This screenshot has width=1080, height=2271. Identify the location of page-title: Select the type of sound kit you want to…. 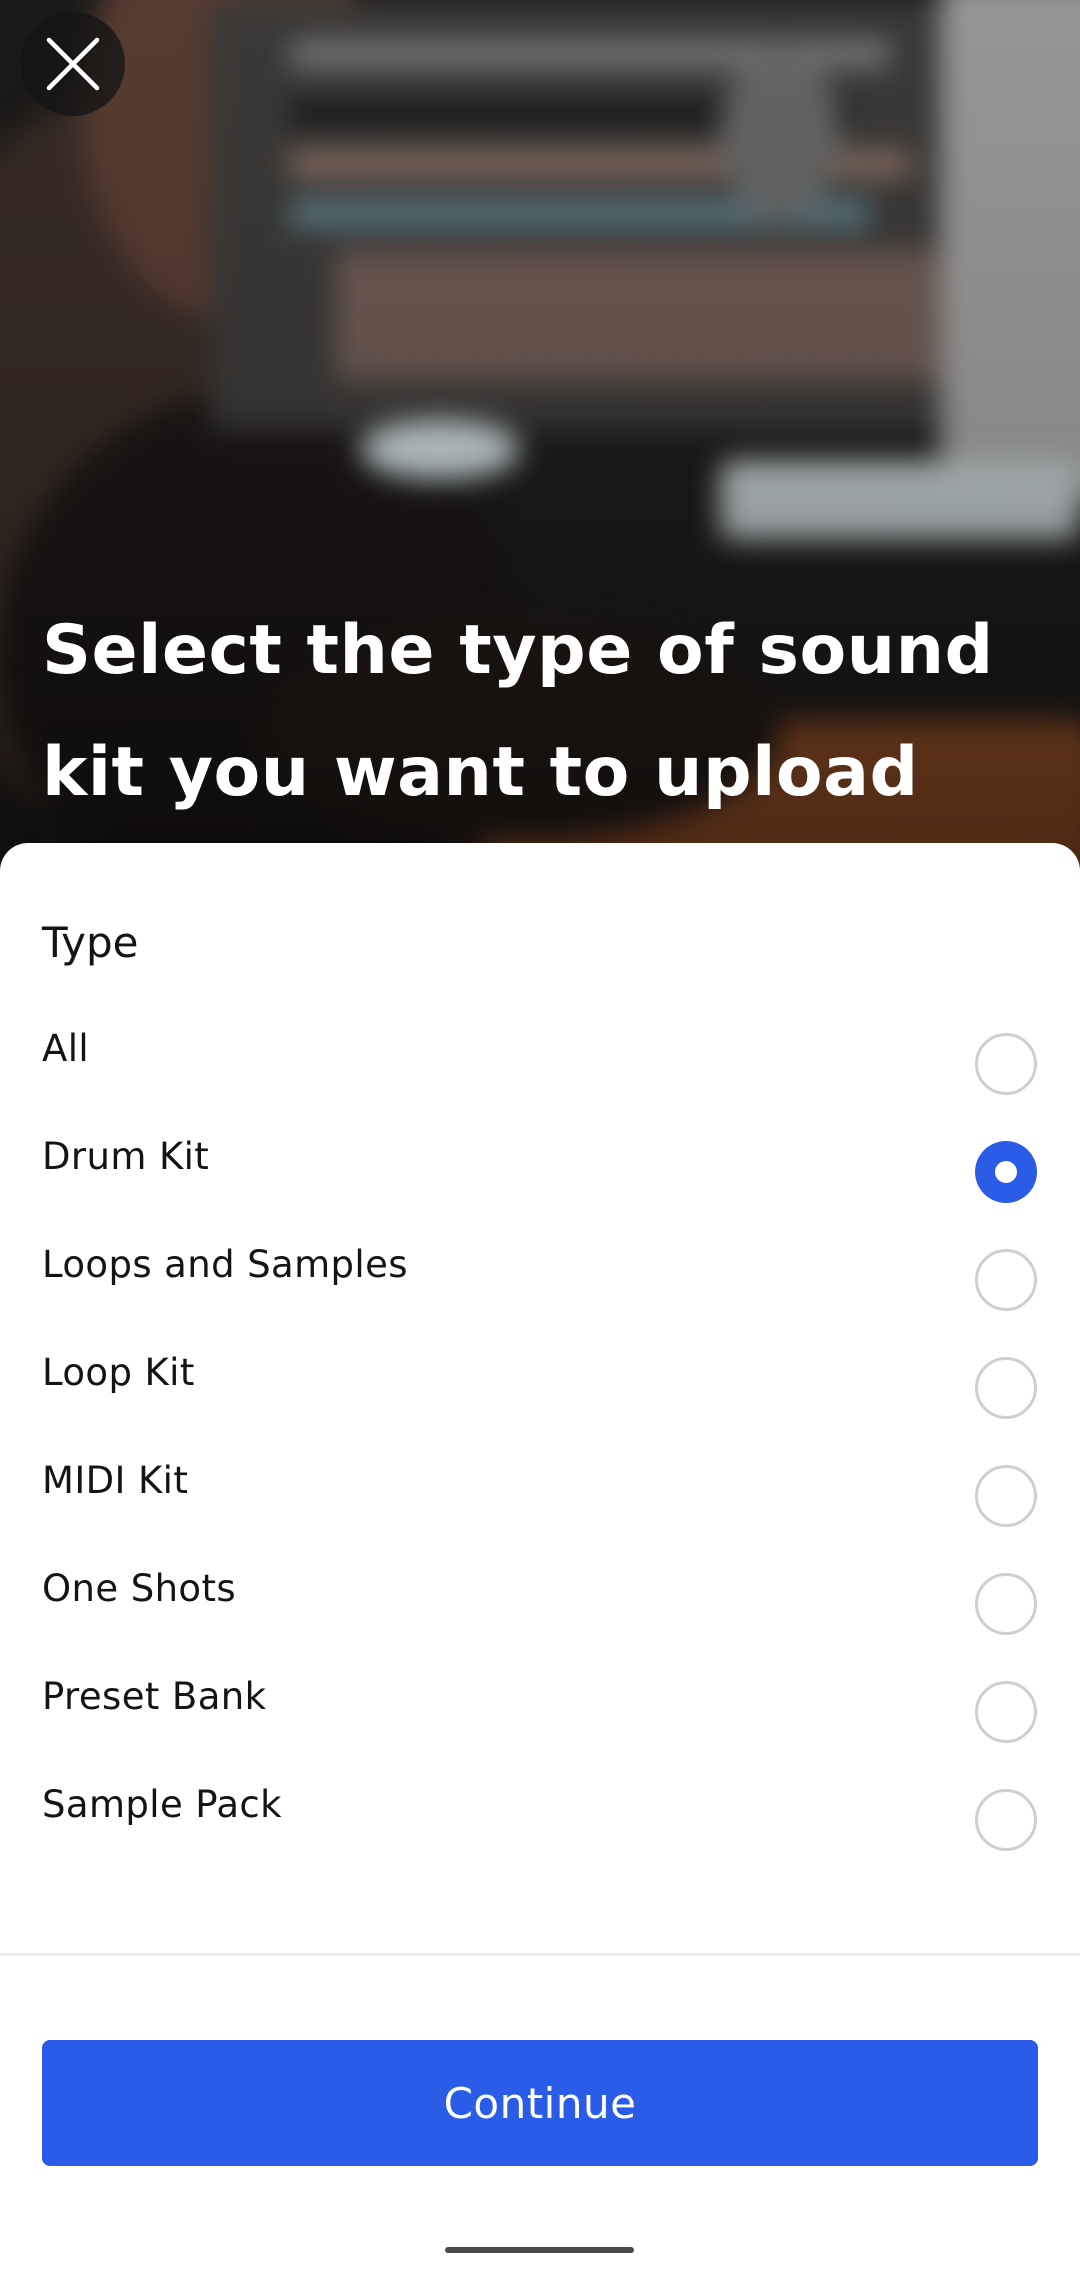
(518, 711).